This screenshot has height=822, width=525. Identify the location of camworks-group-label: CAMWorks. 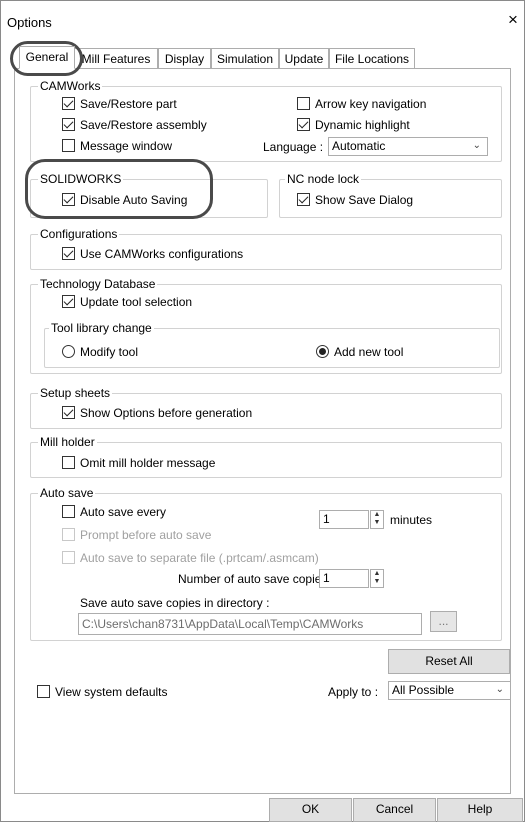
(70, 86).